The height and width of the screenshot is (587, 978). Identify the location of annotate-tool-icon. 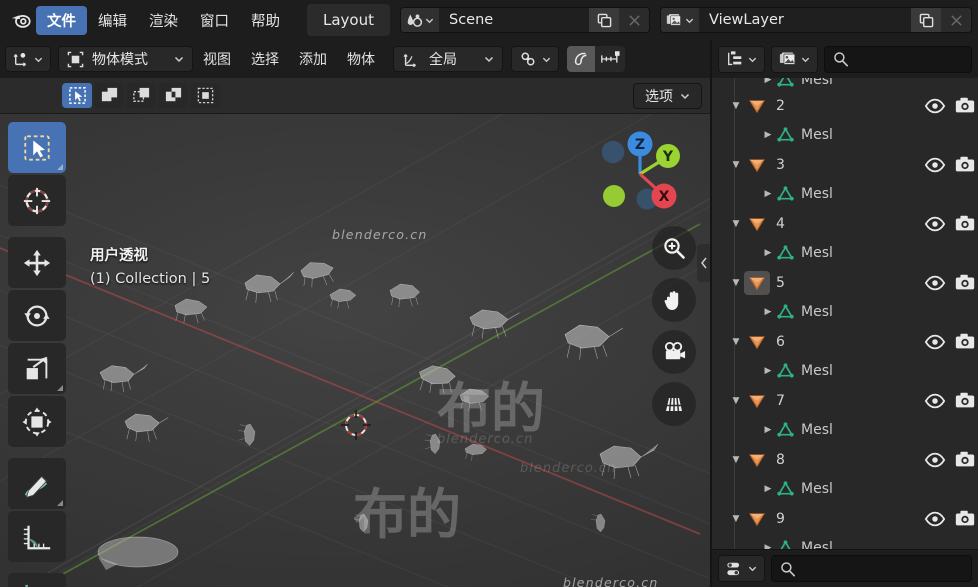
(37, 483).